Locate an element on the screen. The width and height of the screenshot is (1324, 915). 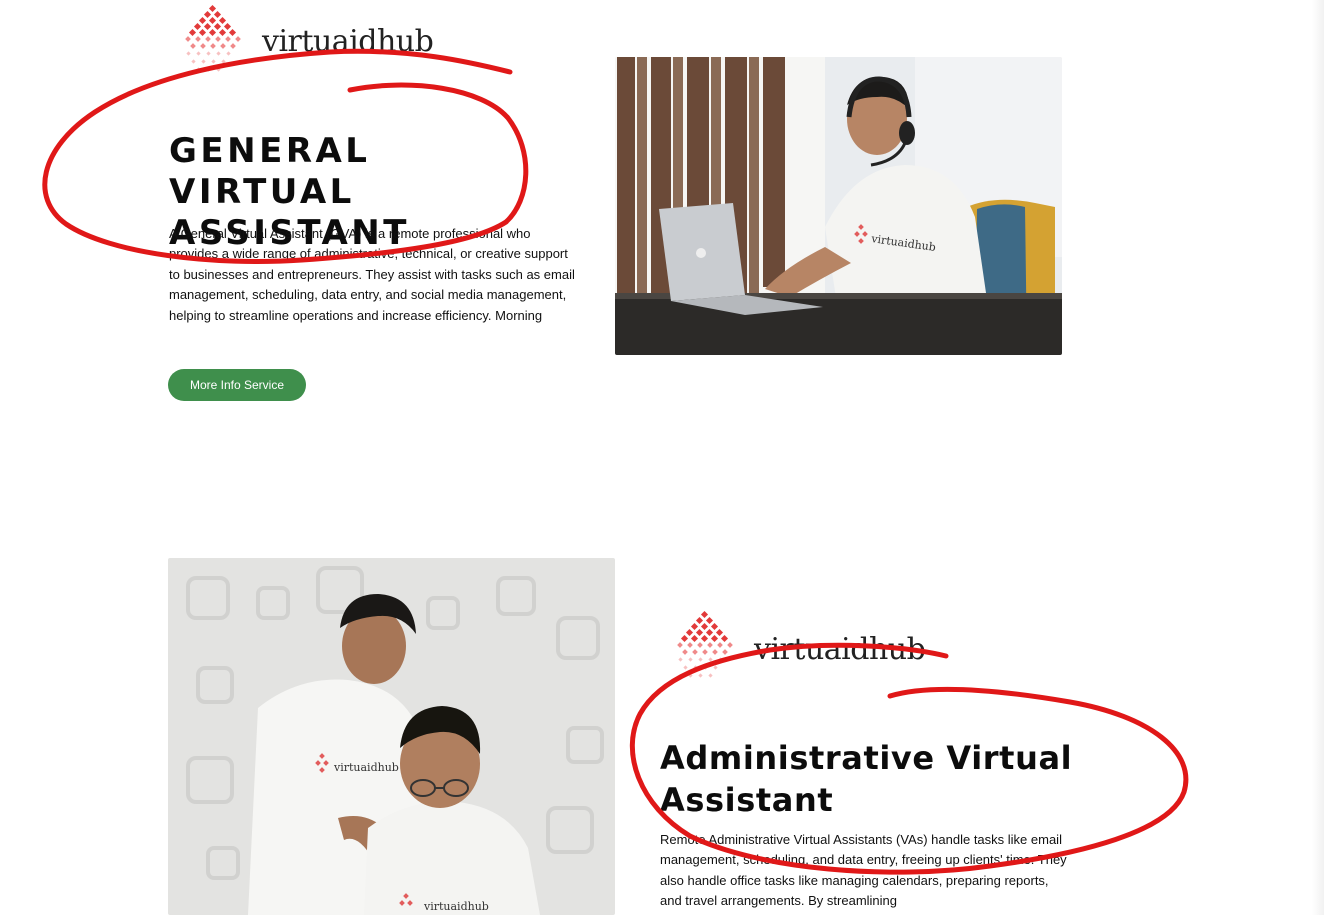
brand-logo-top: virtuaidhub is located at coordinates (317, 41).